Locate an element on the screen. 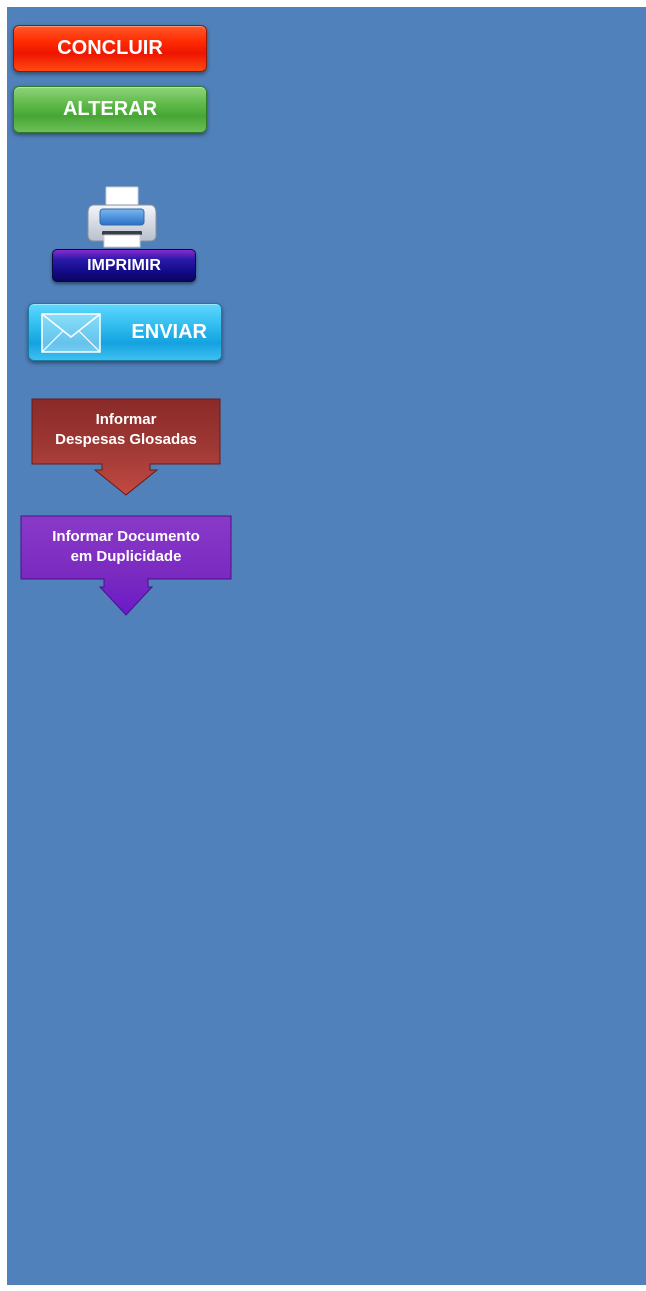  duplicidade-label-line1: Informar Documento is located at coordinates (126, 536).